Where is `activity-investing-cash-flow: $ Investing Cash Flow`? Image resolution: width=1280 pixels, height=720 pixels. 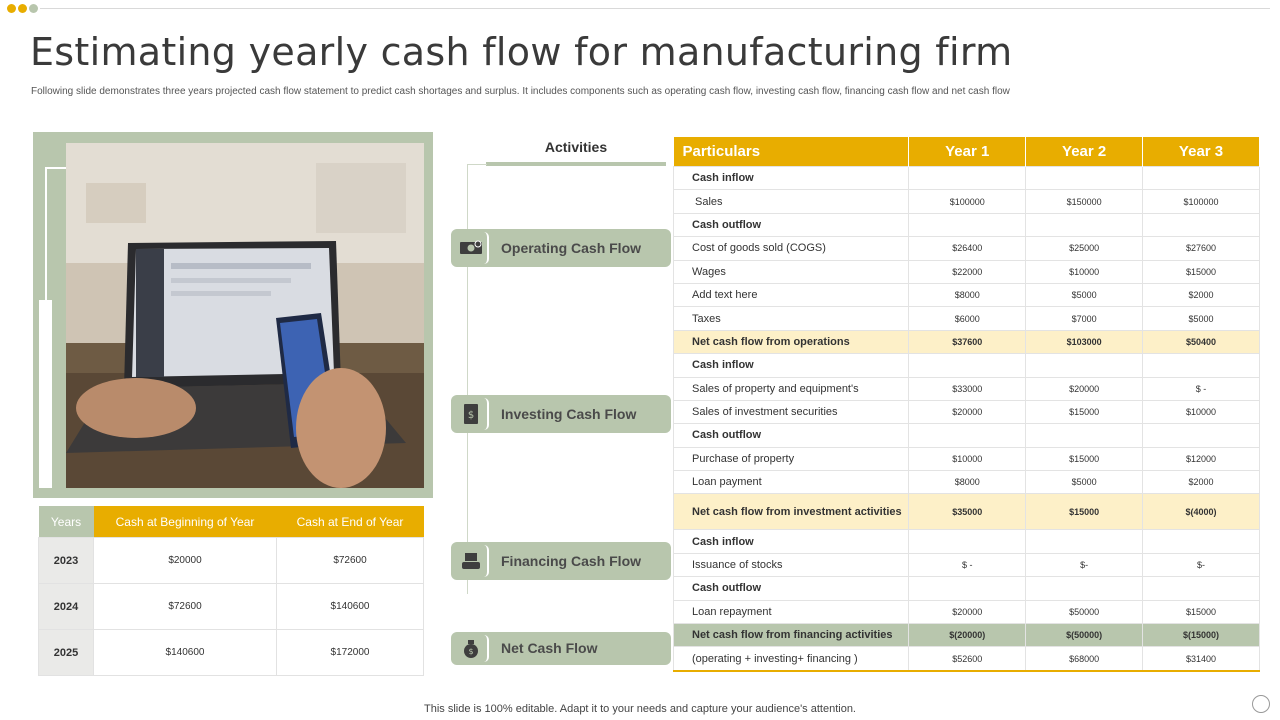 activity-investing-cash-flow: $ Investing Cash Flow is located at coordinates (561, 414).